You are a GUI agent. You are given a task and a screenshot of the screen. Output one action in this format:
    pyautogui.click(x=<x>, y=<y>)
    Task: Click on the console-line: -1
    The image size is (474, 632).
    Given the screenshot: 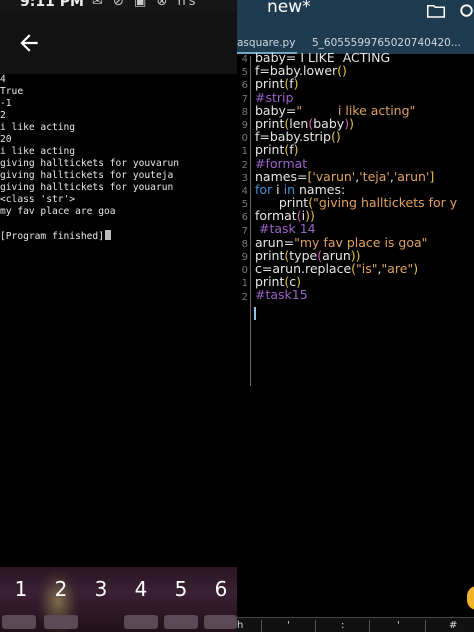 What is the action you would take?
    pyautogui.click(x=6, y=103)
    